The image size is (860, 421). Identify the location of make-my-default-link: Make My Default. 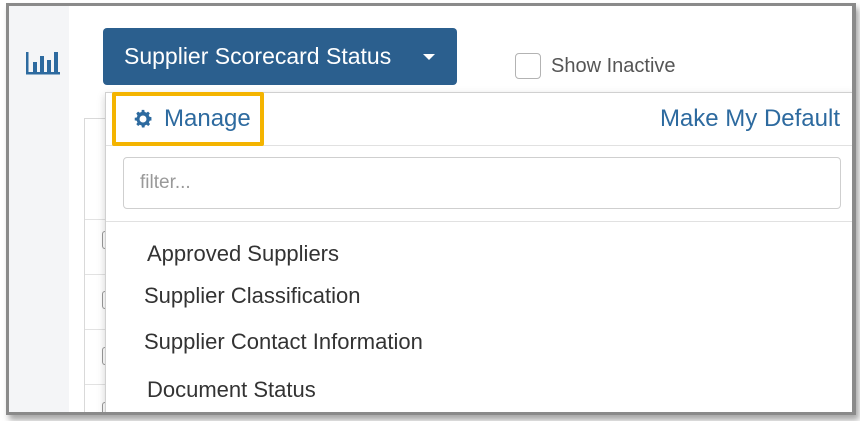
(750, 119).